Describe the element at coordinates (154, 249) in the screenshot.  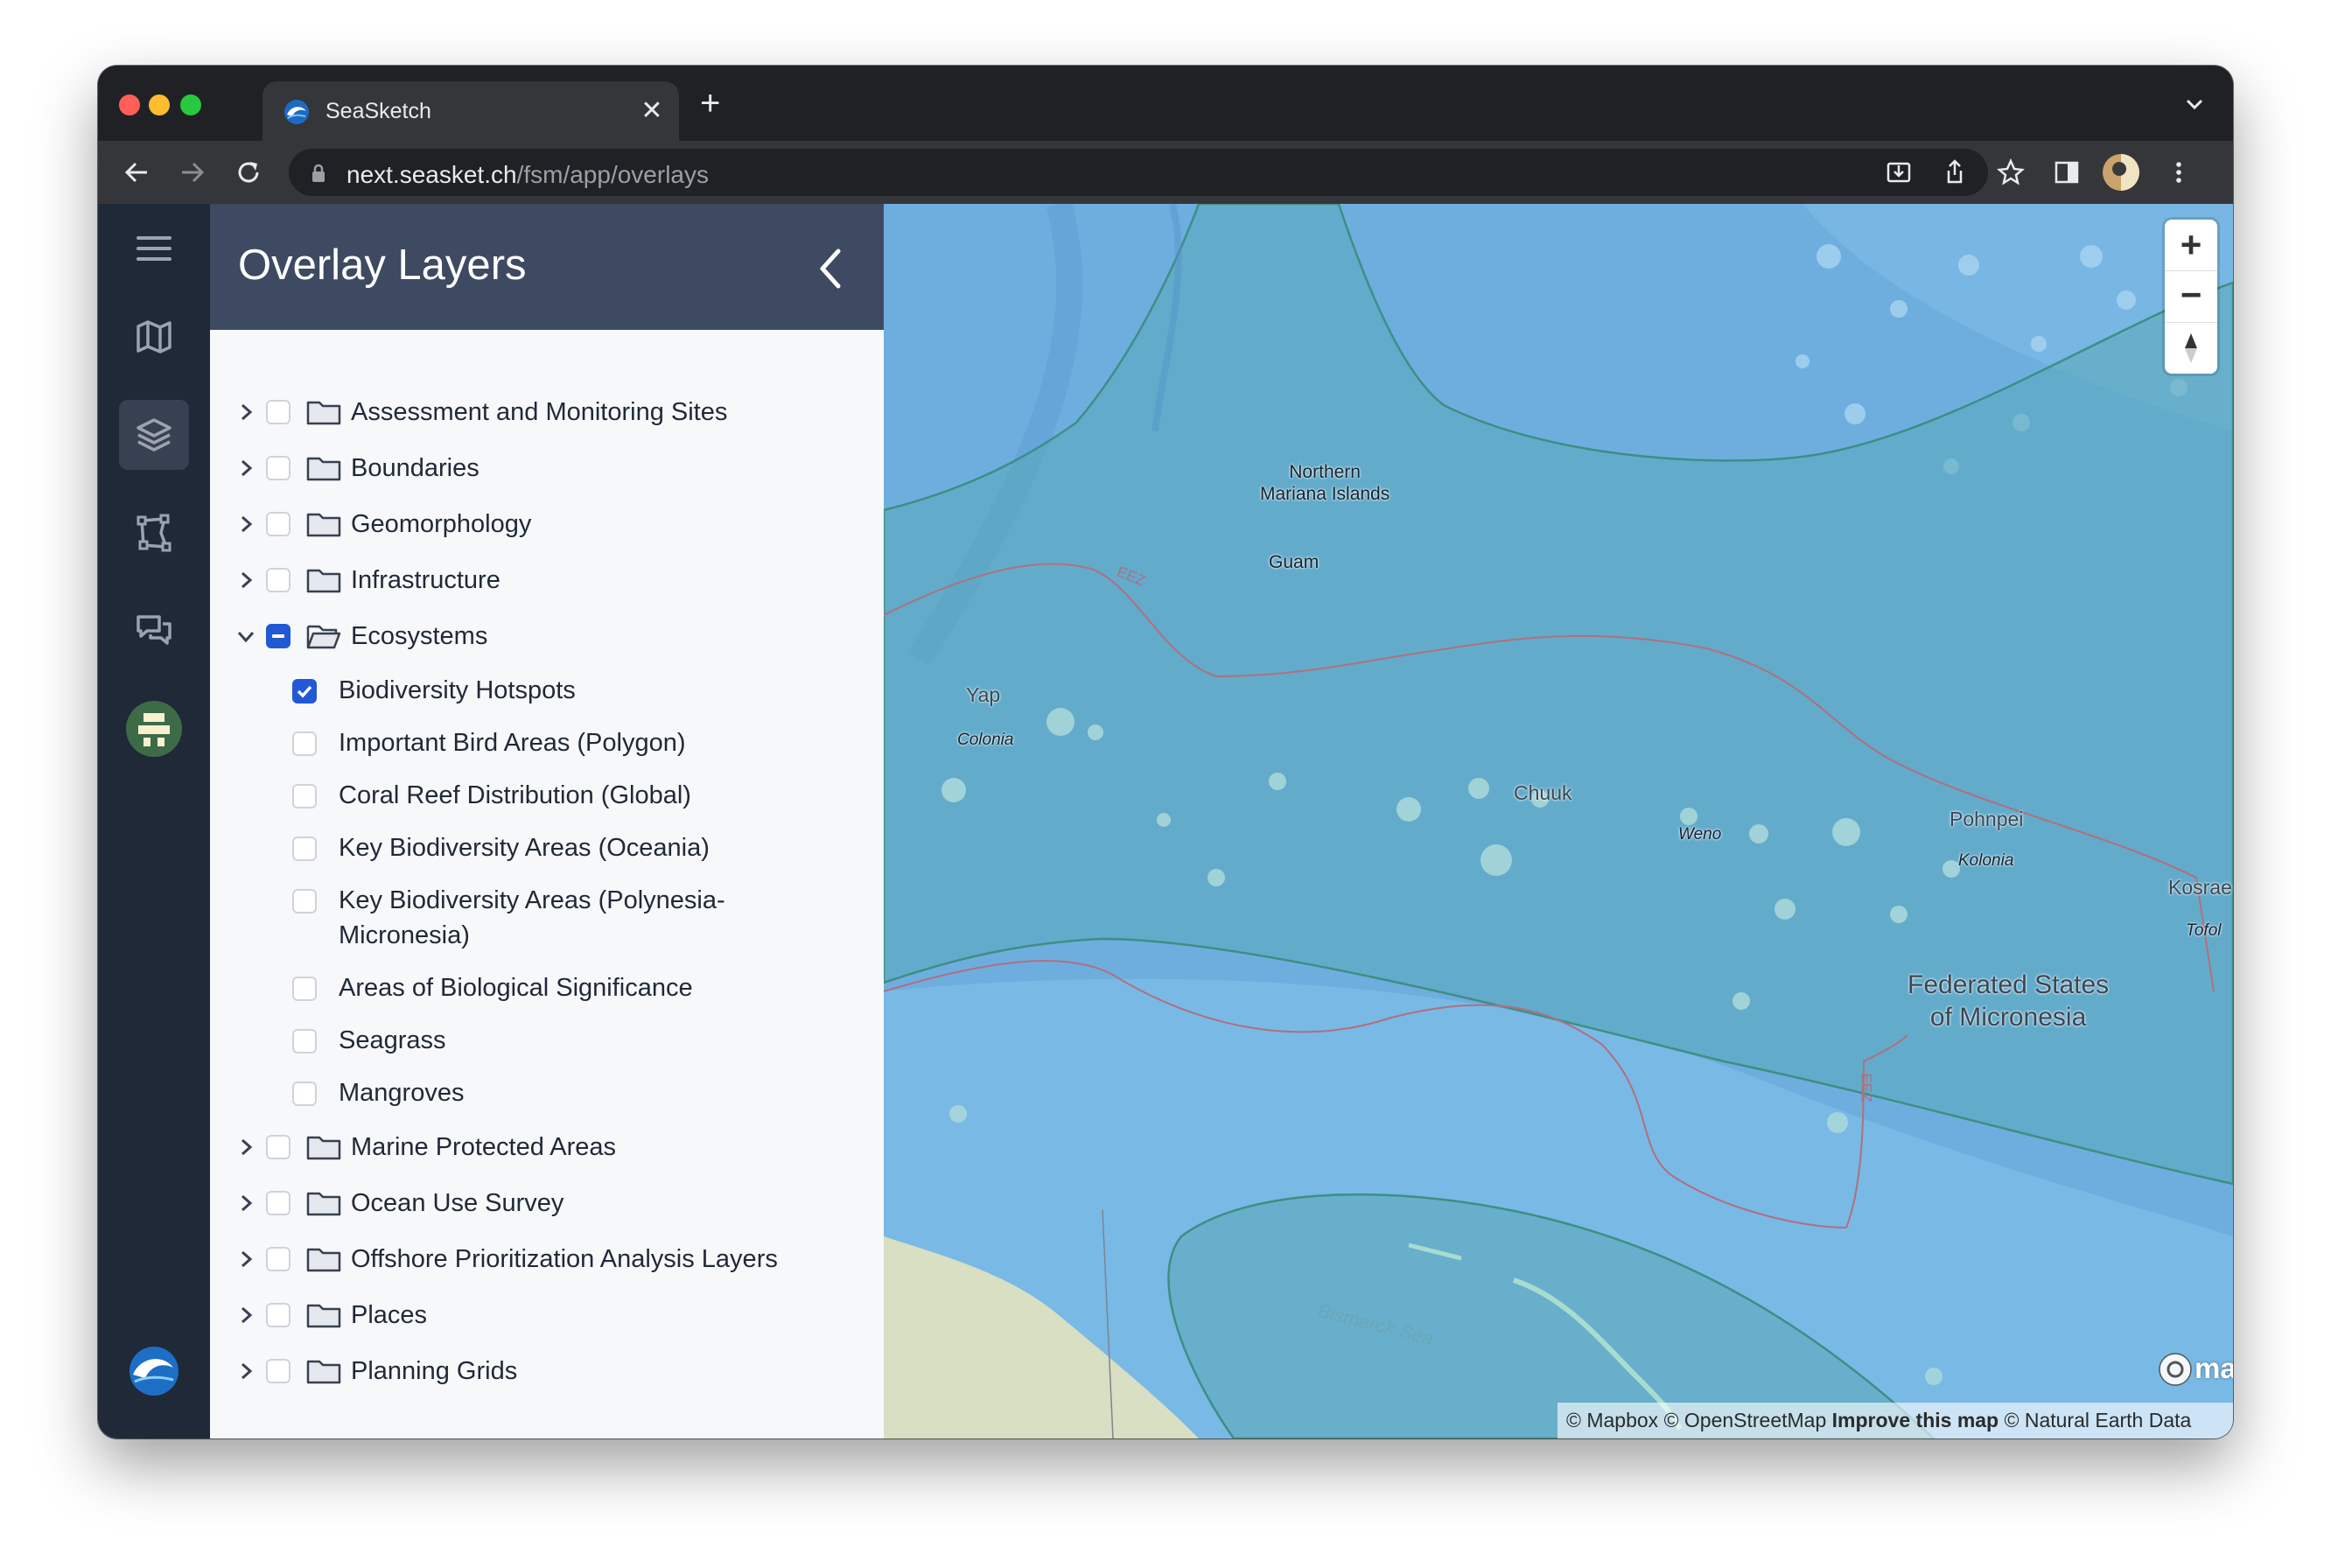
I see `menu-button` at that location.